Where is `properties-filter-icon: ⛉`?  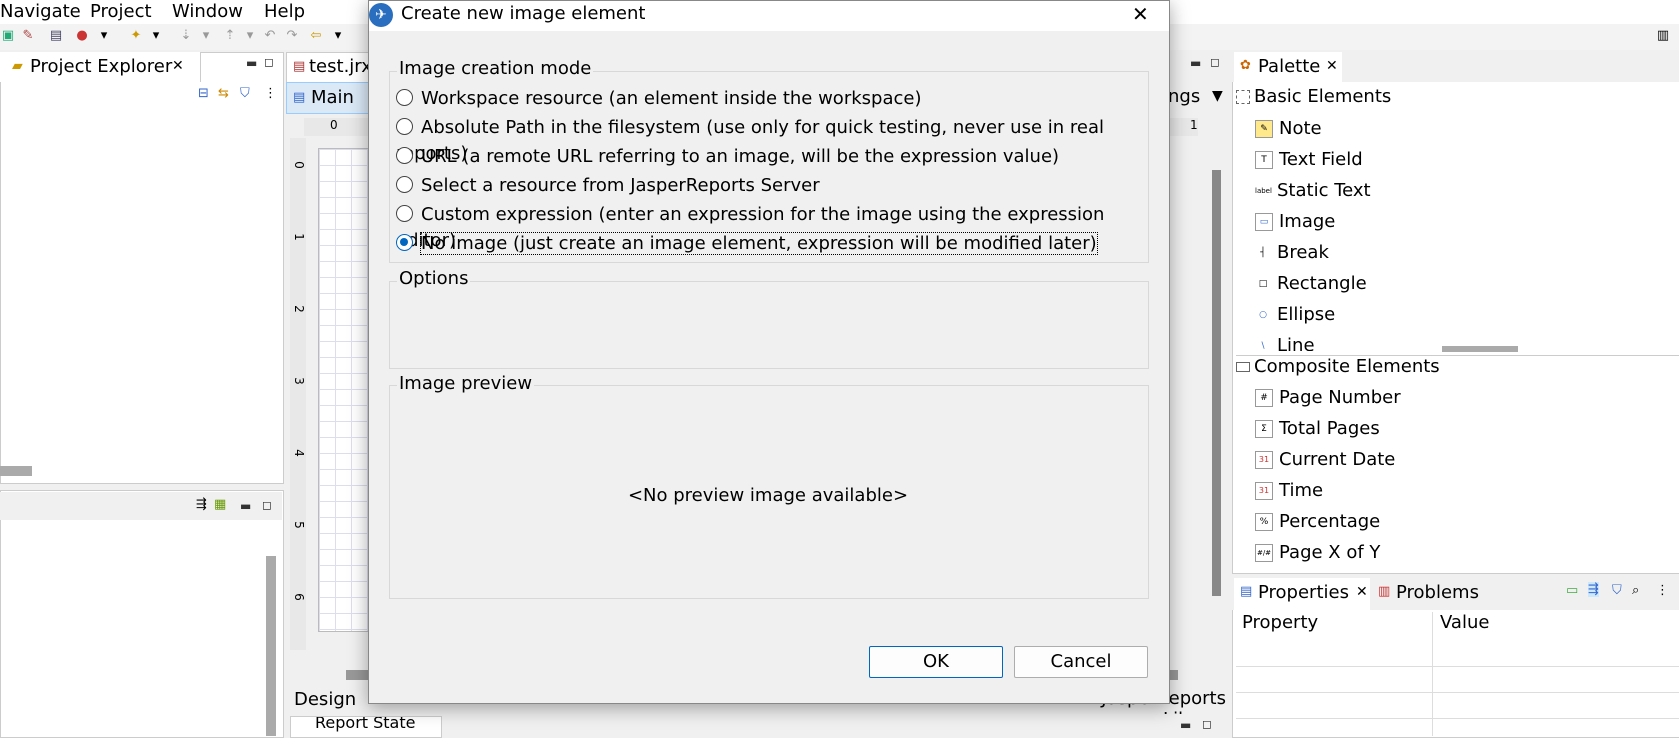
properties-filter-icon: ⛉ is located at coordinates (1617, 590).